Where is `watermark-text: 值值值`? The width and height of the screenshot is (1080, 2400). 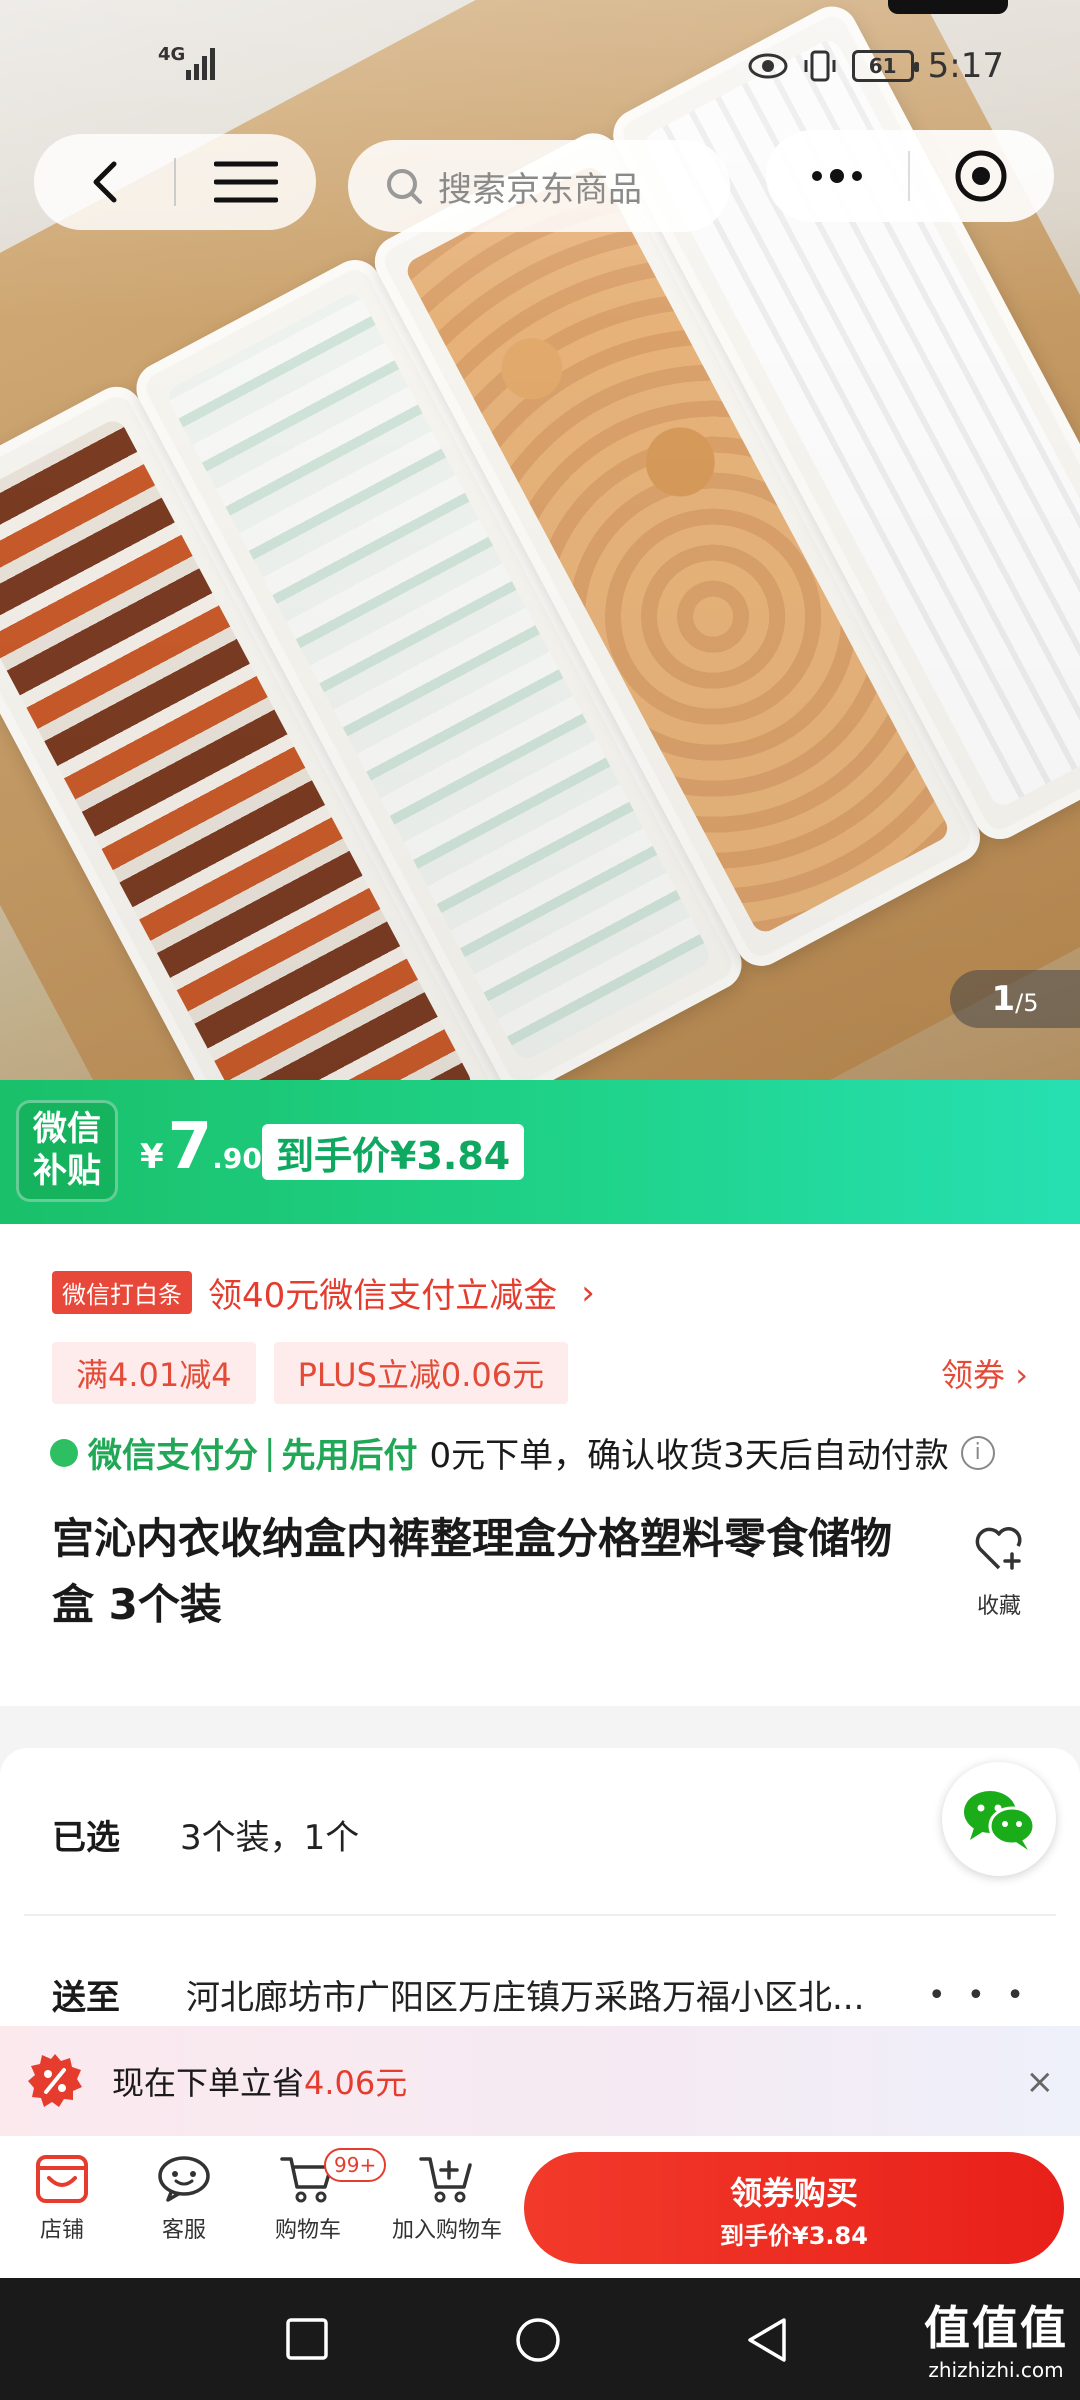
watermark-text: 值值值 is located at coordinates (996, 2328).